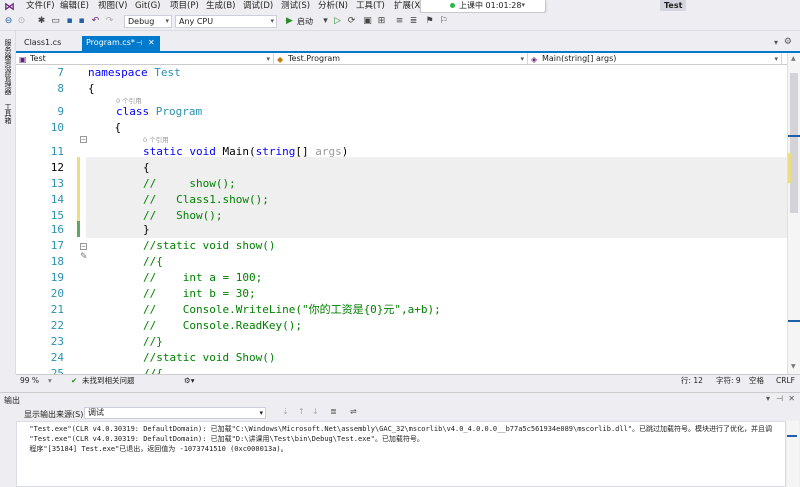 The height and width of the screenshot is (487, 800). Describe the element at coordinates (443, 21) in the screenshot. I see `prev-bookmark-icon: ⚐` at that location.